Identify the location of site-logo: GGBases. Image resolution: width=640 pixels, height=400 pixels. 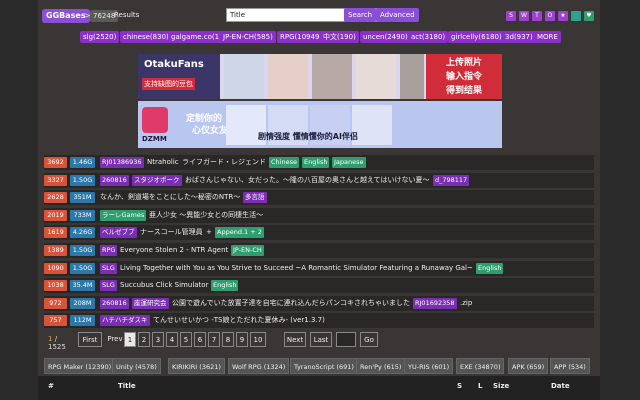
(66, 16).